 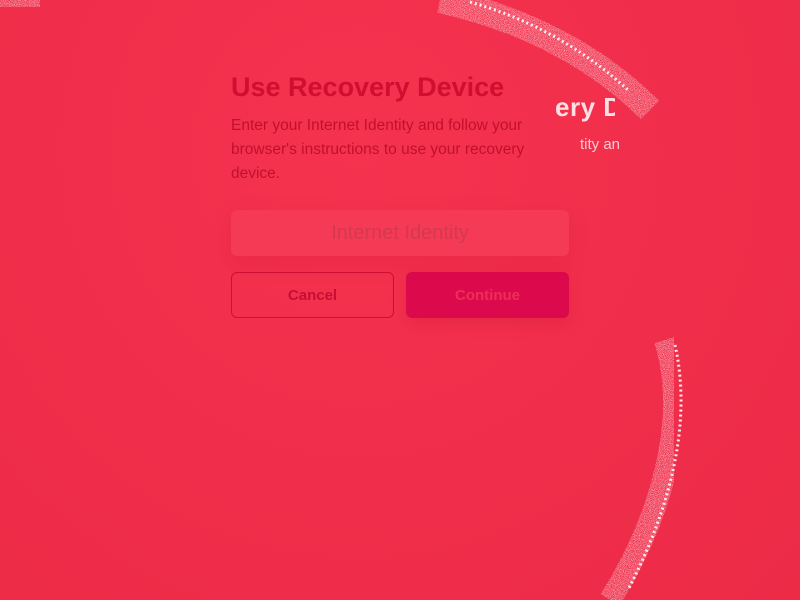 I want to click on dialog-title: Use Recovery Device, so click(x=368, y=87).